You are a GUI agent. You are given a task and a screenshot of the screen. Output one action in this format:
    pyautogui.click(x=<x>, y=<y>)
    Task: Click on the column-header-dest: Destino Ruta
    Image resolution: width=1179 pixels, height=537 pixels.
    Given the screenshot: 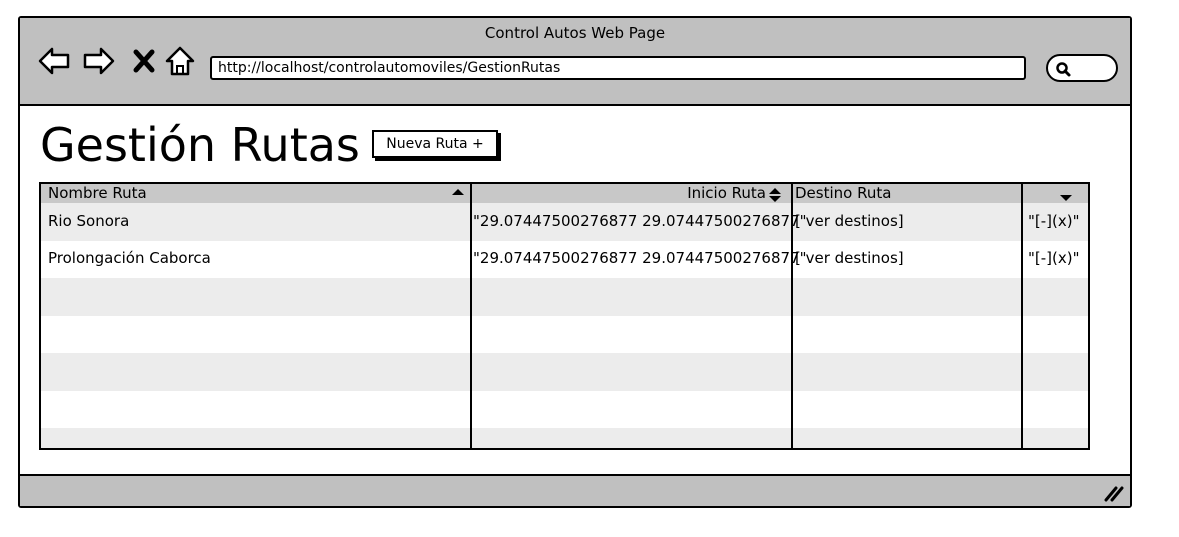 What is the action you would take?
    pyautogui.click(x=843, y=193)
    